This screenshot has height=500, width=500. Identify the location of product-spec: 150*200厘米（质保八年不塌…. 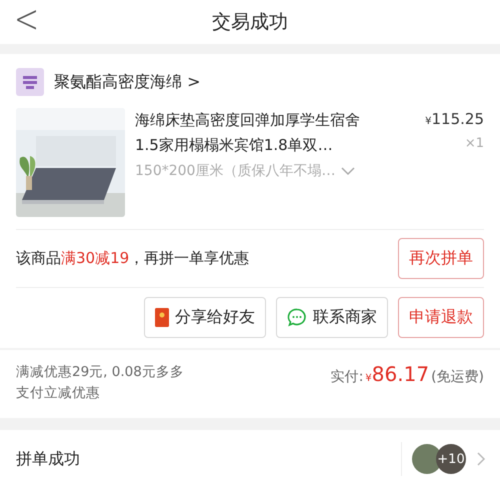
(235, 171).